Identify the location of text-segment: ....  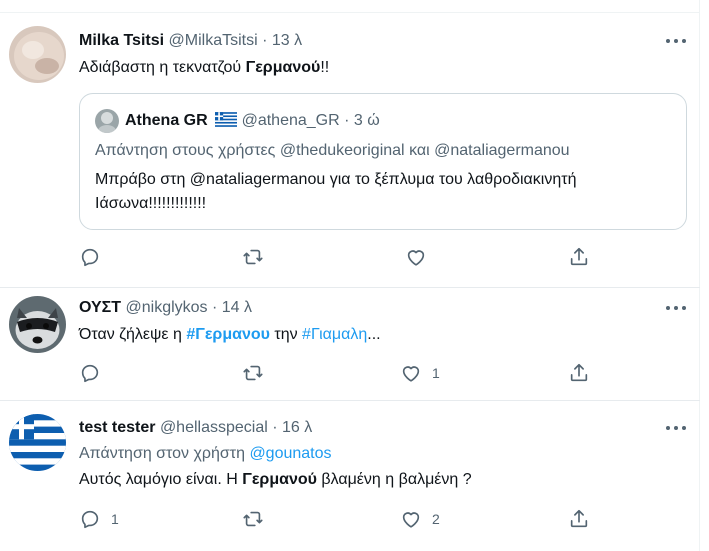
(374, 334).